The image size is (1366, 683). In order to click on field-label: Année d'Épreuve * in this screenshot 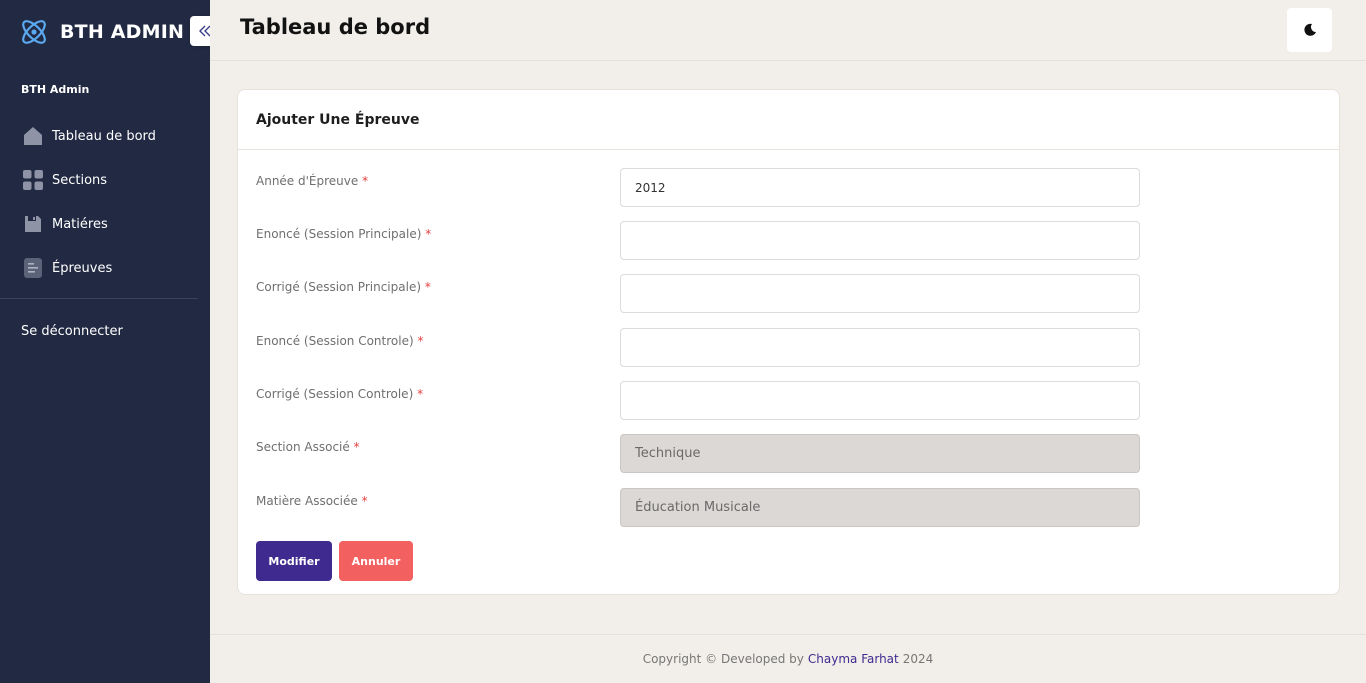, I will do `click(312, 181)`.